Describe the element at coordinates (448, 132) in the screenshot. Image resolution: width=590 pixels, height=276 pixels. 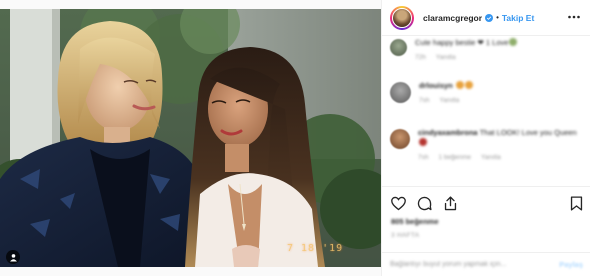
I see `comment-username: cindyaxambrona` at that location.